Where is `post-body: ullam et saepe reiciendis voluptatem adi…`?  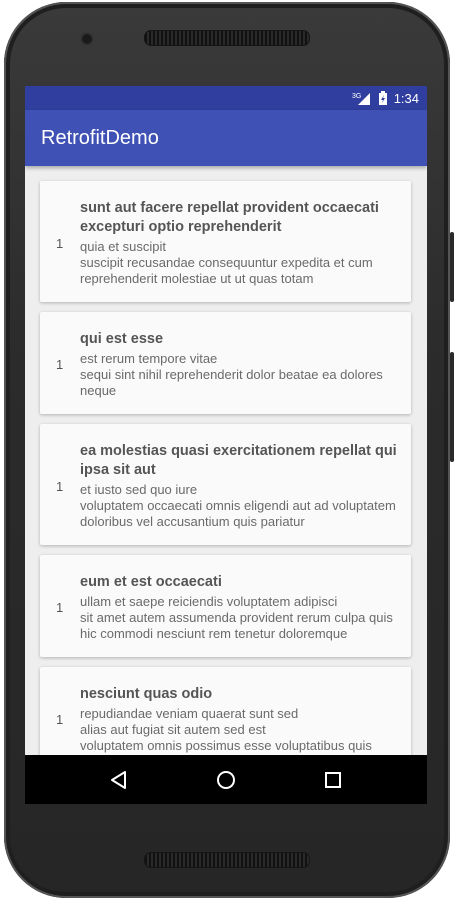
post-body: ullam et saepe reiciendis voluptatem adi… is located at coordinates (236, 617).